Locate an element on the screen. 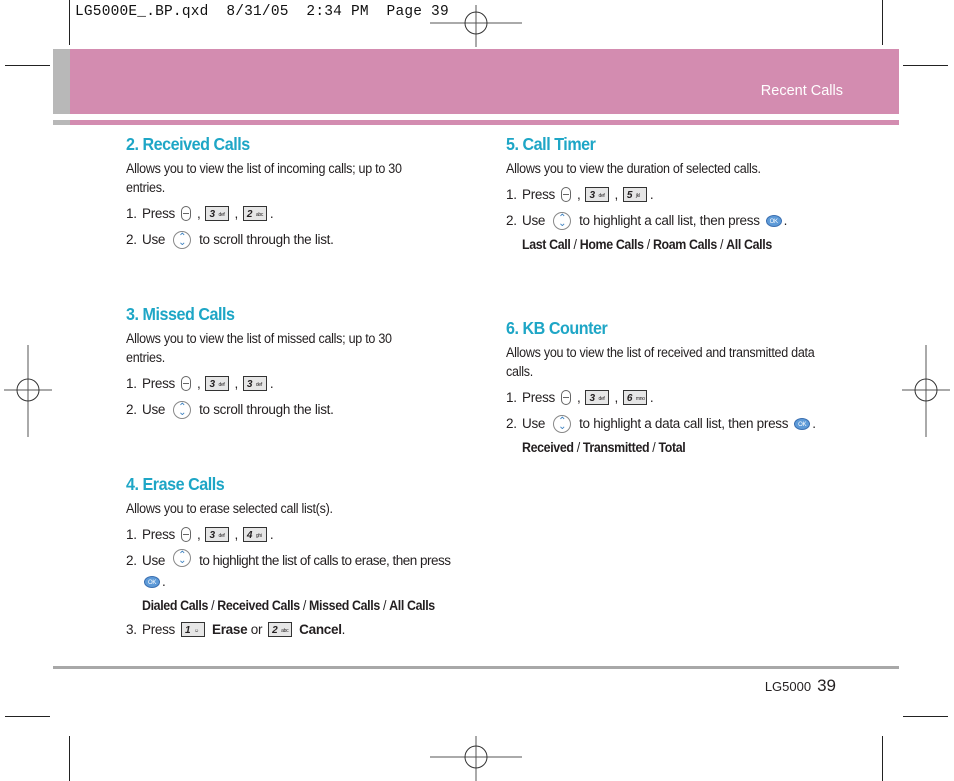 This screenshot has width=954, height=781. step-1: 1. Press , 3 def, 2 abc. is located at coordinates (200, 213).